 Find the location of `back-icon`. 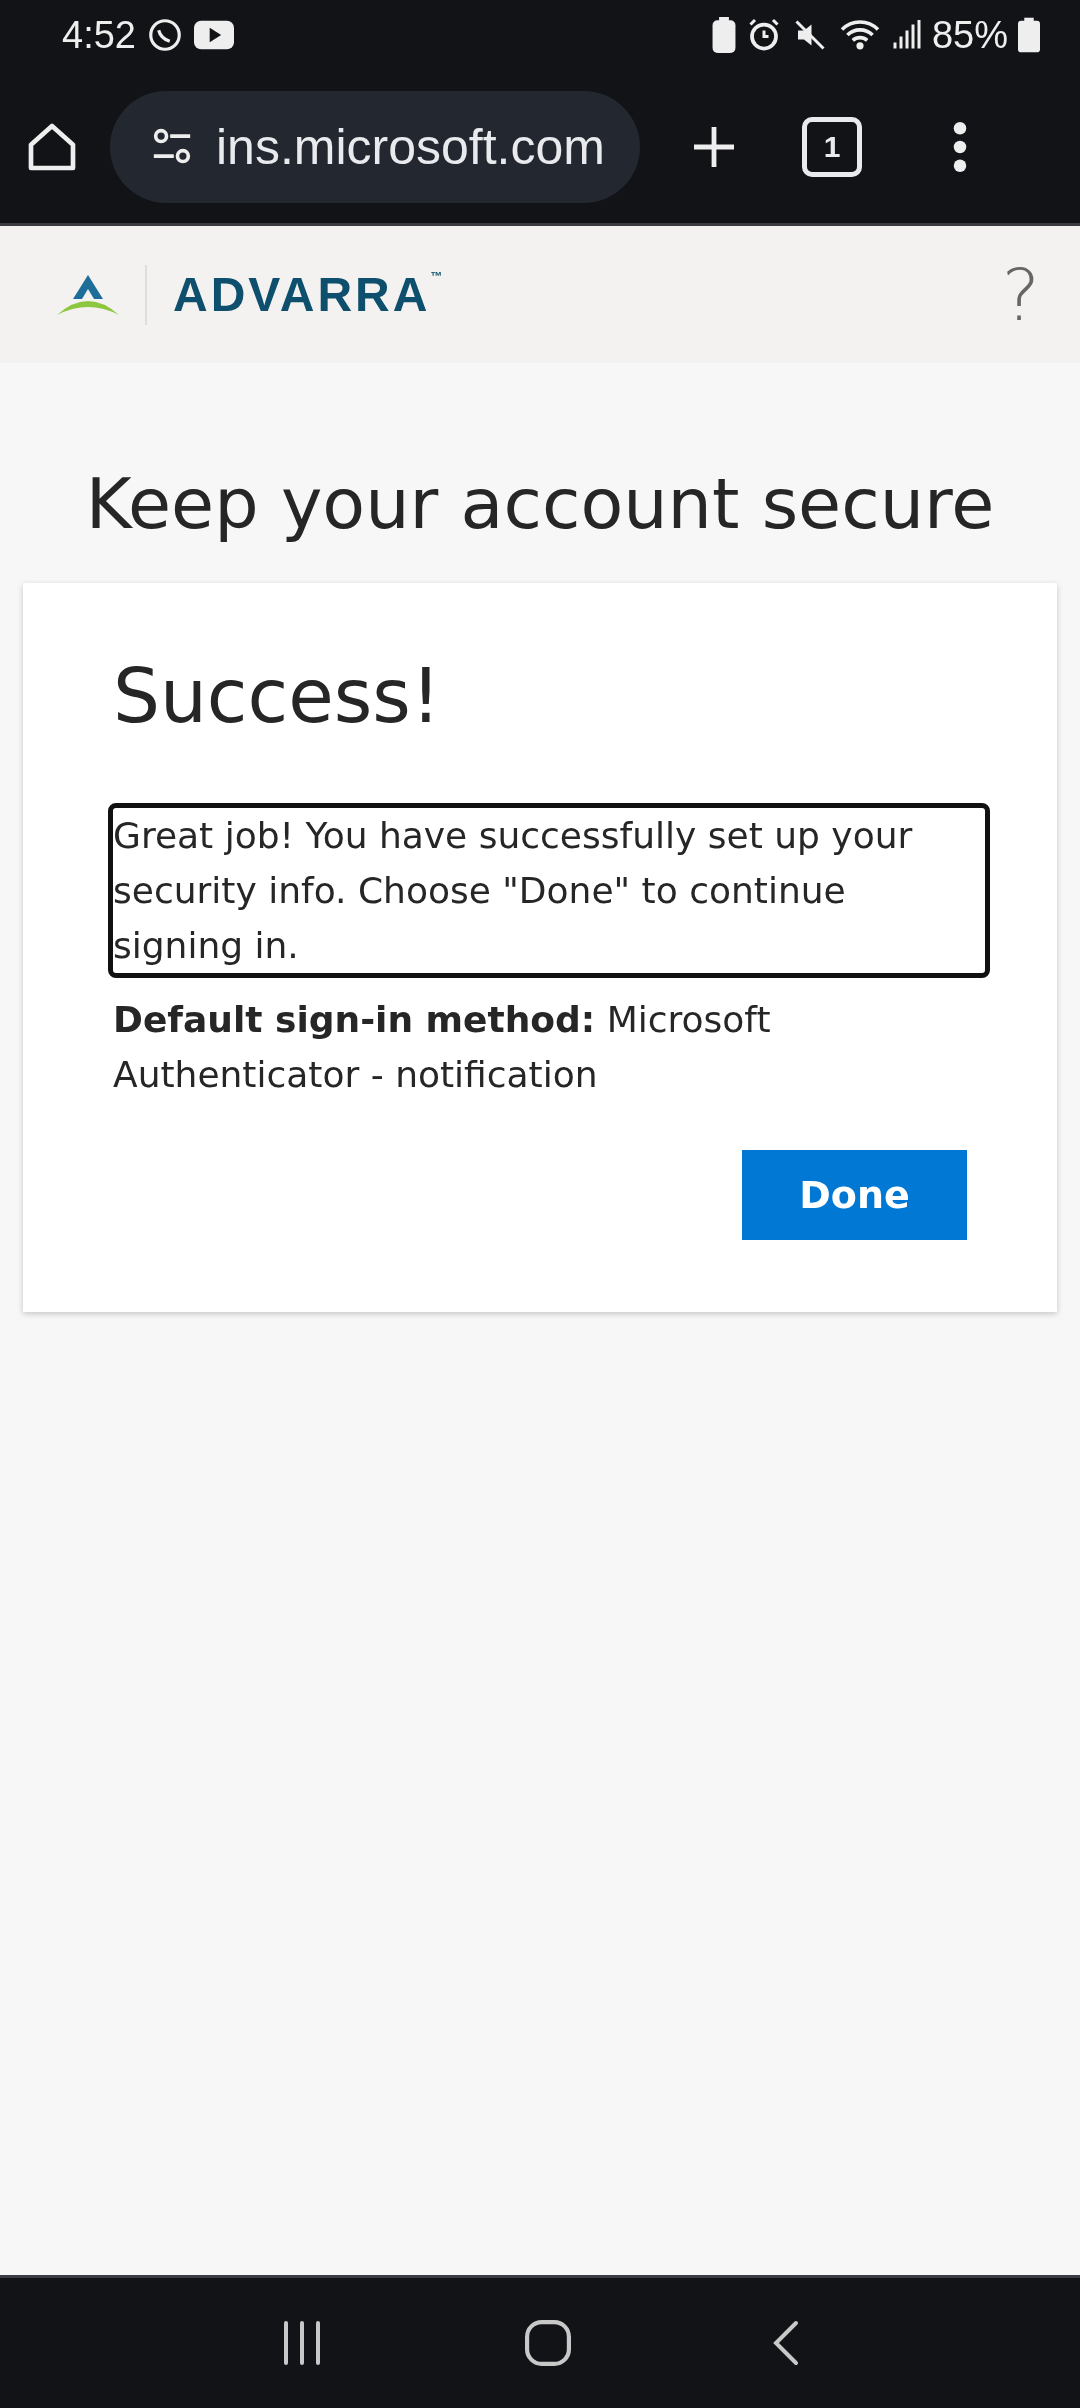

back-icon is located at coordinates (785, 2343).